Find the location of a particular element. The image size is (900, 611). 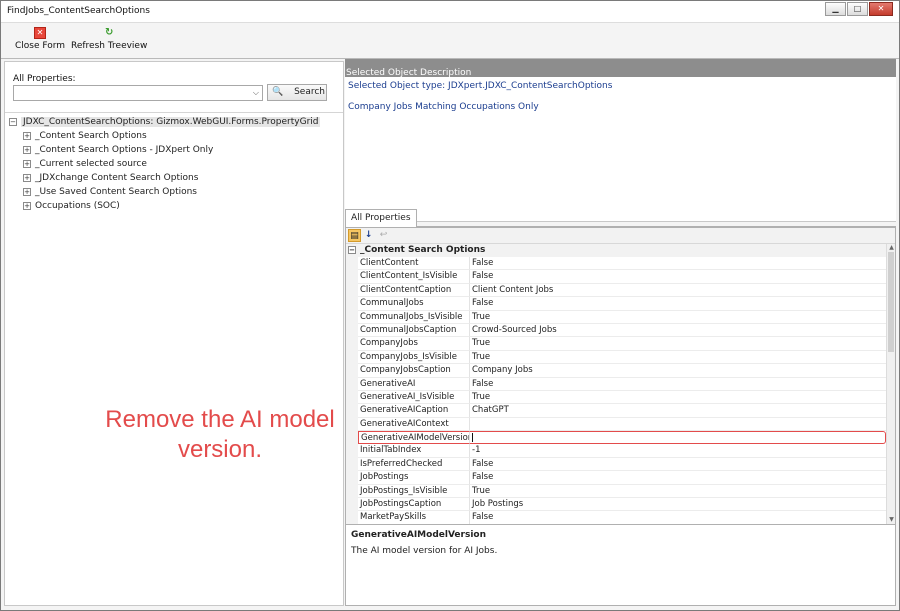

property-name: ClientContentCaption is located at coordinates (414, 290).